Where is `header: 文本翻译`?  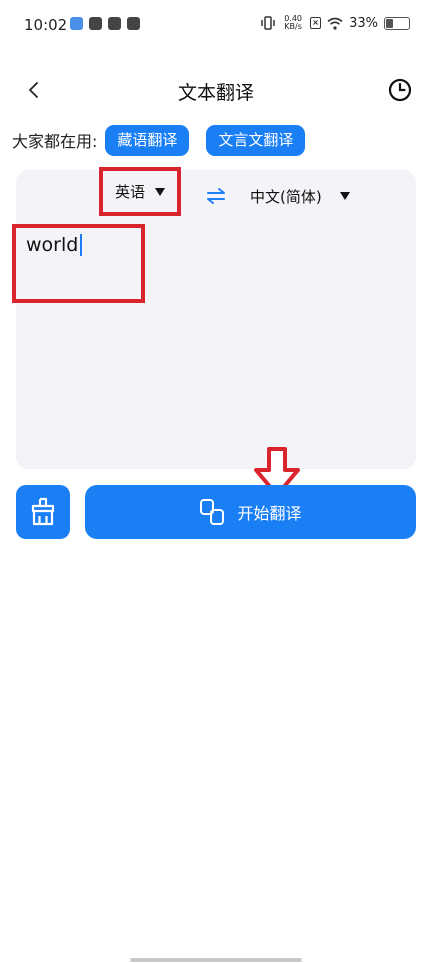
header: 文本翻译 is located at coordinates (216, 90).